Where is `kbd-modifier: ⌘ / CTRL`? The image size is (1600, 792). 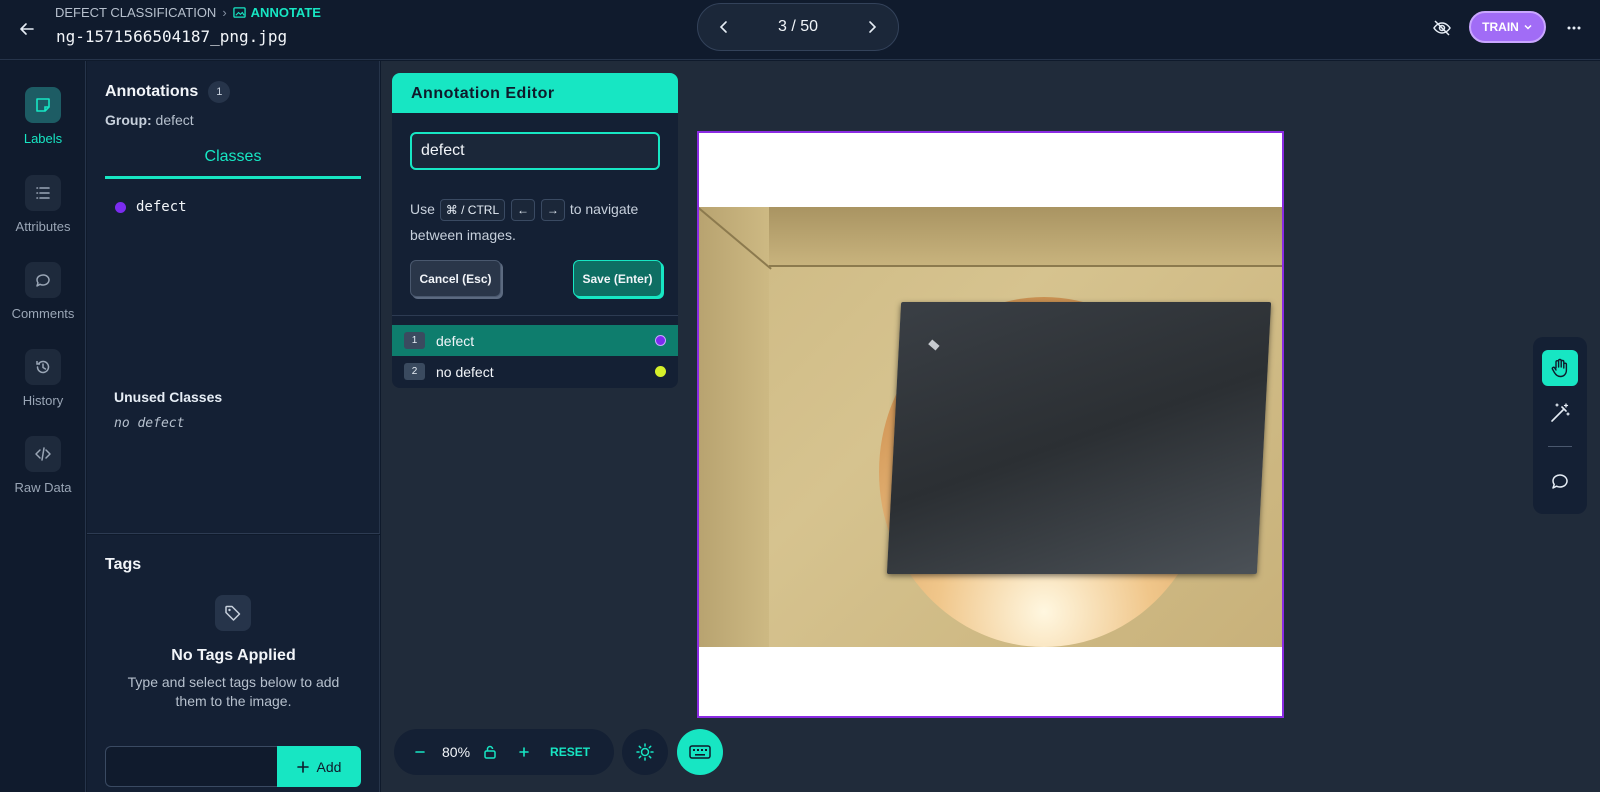
kbd-modifier: ⌘ / CTRL is located at coordinates (472, 210).